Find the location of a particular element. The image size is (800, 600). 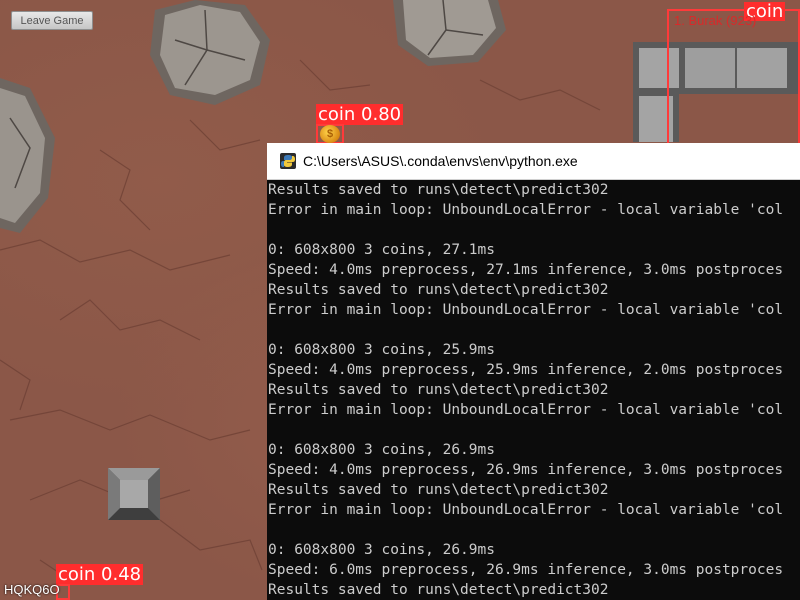

coin-detection-label-bottom: coin 0.48 is located at coordinates (100, 574).